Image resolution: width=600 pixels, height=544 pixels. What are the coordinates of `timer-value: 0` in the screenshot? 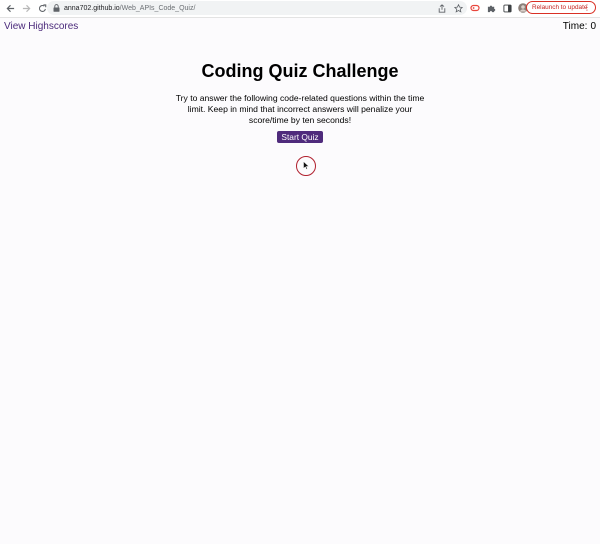 It's located at (593, 26).